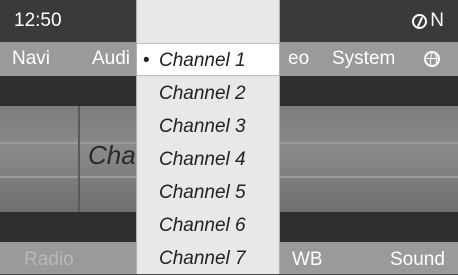 This screenshot has height=275, width=458. What do you see at coordinates (202, 192) in the screenshot?
I see `channel-label: Channel 5` at bounding box center [202, 192].